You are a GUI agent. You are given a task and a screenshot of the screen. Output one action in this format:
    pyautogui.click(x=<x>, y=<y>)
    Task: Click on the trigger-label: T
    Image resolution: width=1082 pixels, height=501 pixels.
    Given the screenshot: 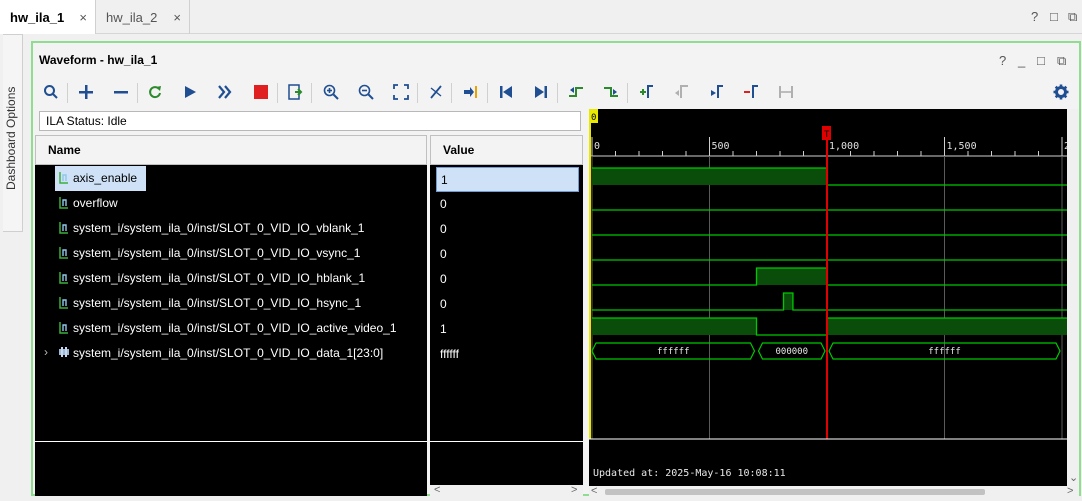 What is the action you would take?
    pyautogui.click(x=827, y=135)
    